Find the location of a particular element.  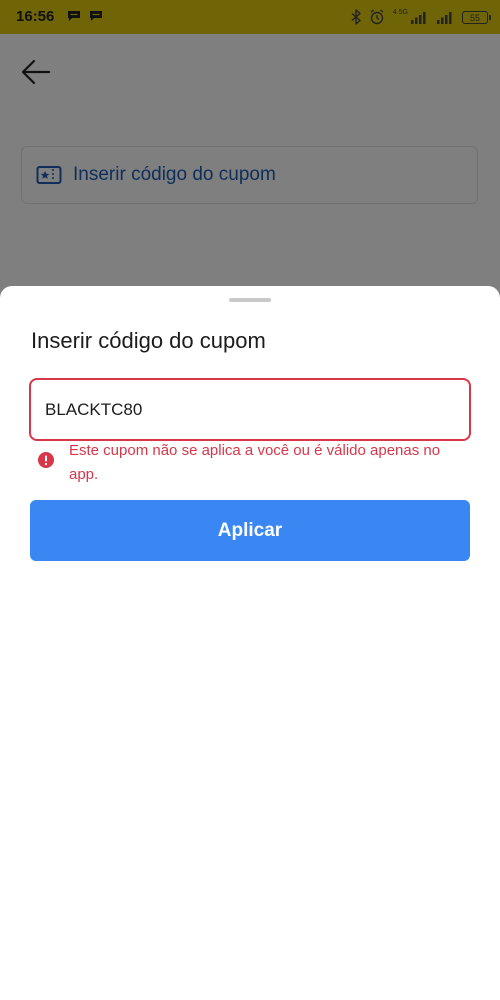

status-bar: 16:56 4.5G 55 is located at coordinates (250, 17).